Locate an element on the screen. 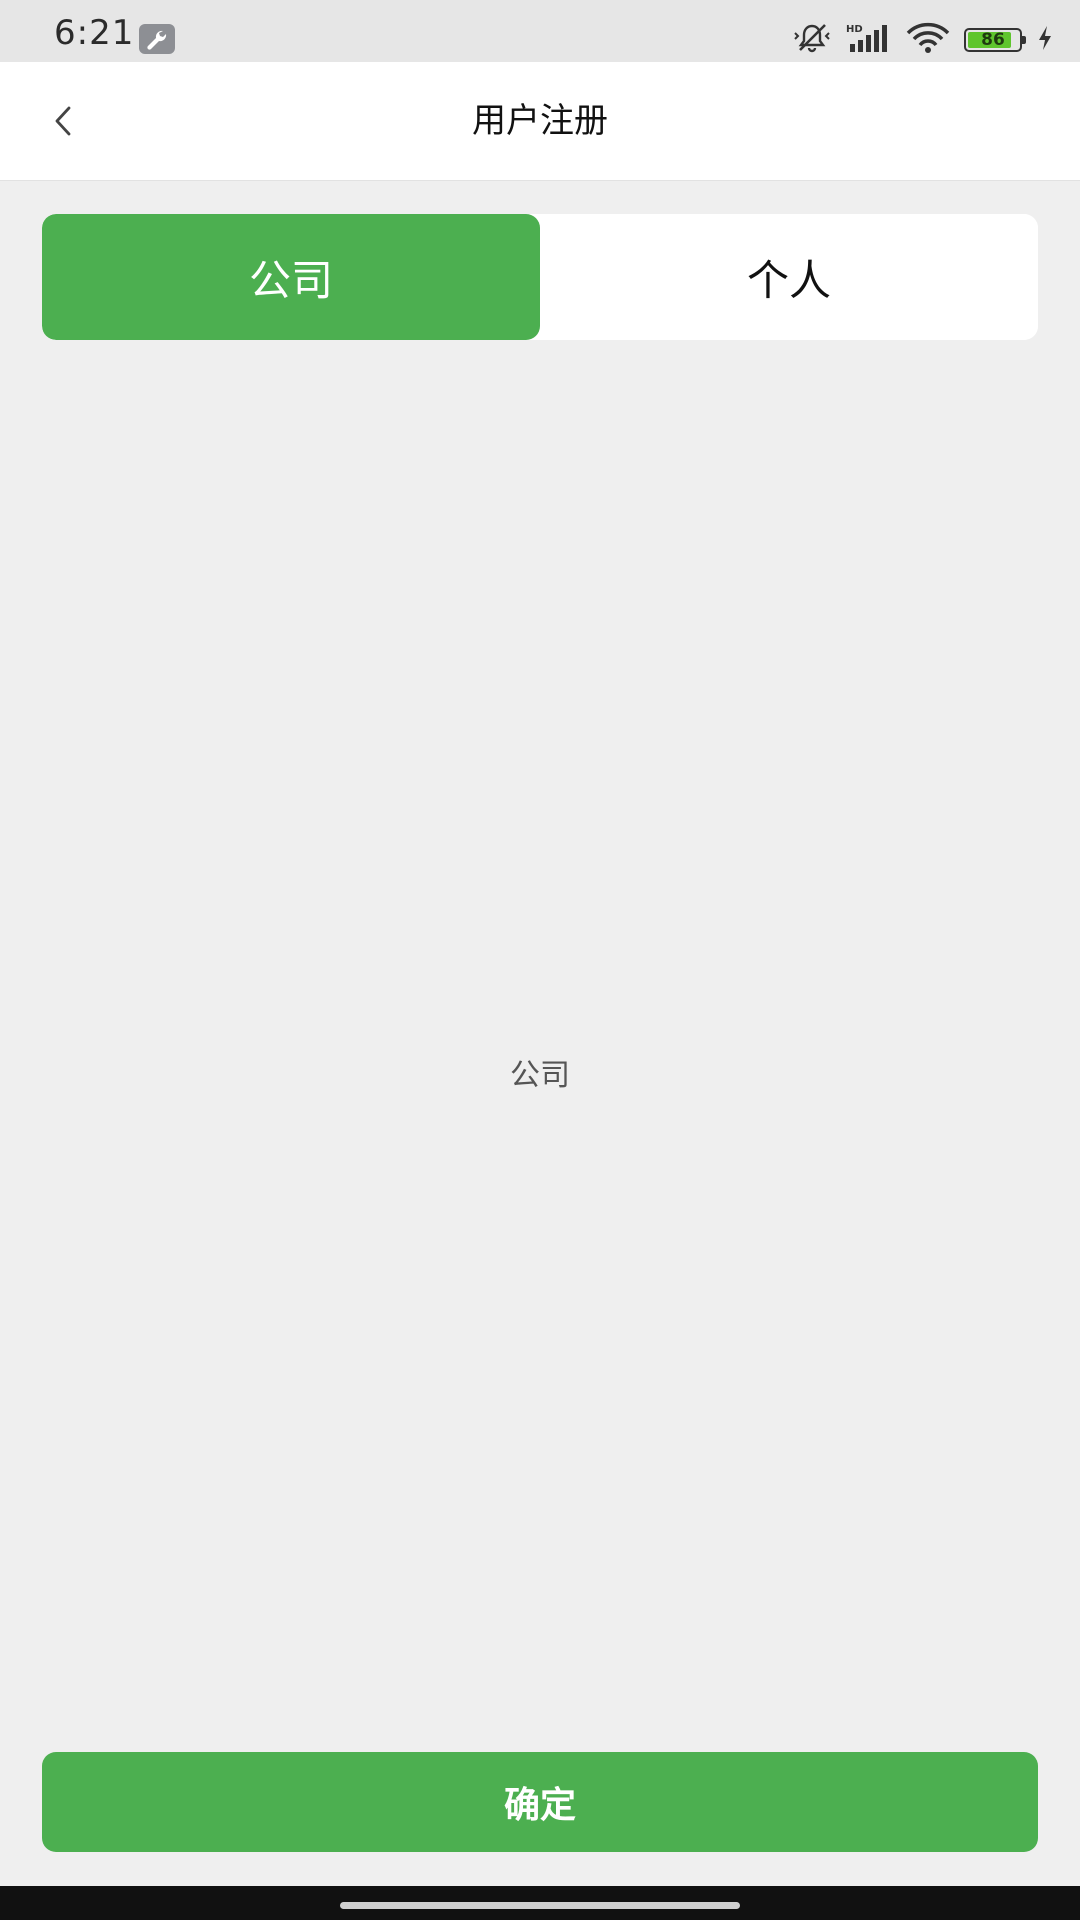 This screenshot has height=1920, width=1080. tab-company: 公司 is located at coordinates (291, 277).